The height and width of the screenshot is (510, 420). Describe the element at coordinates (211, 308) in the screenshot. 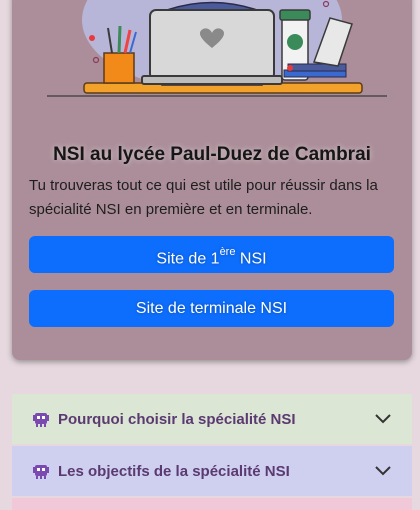

I see `terminale-site-button: Site de terminale NSI` at that location.